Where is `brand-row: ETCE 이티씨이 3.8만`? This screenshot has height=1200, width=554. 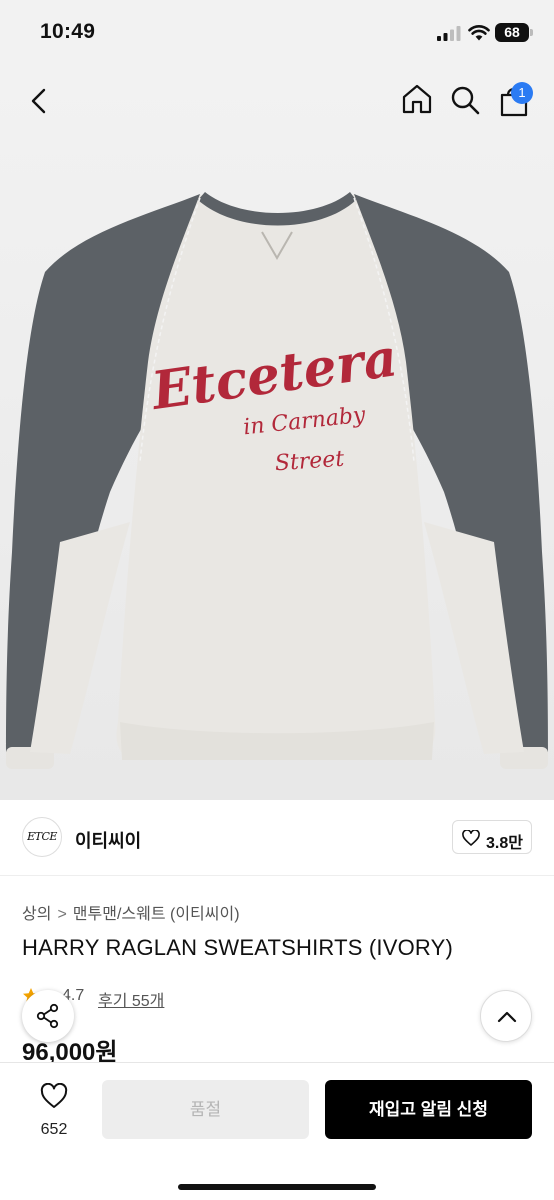
brand-row: ETCE 이티씨이 3.8만 is located at coordinates (277, 838).